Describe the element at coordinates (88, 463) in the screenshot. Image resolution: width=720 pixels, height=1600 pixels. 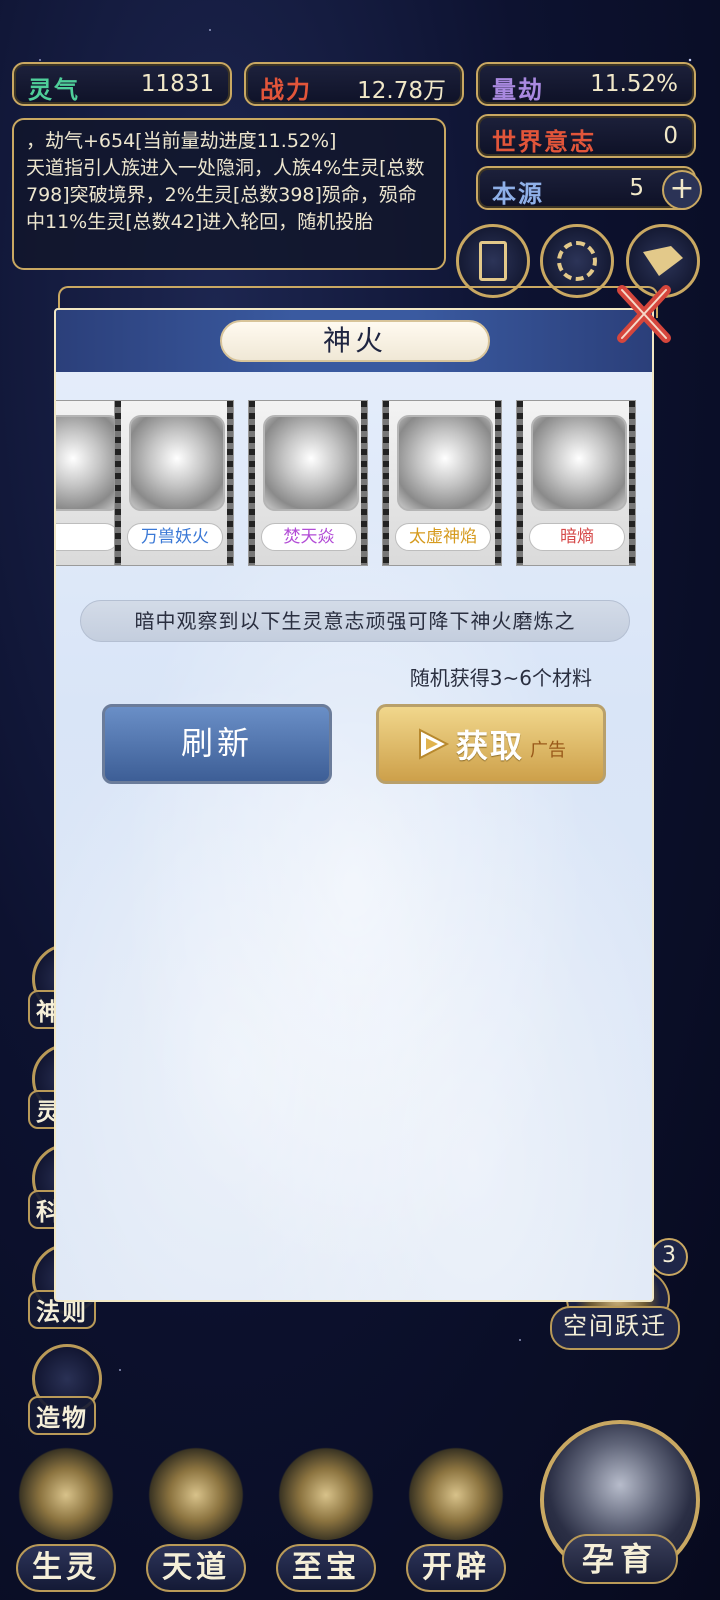
I see `fire-card-art` at that location.